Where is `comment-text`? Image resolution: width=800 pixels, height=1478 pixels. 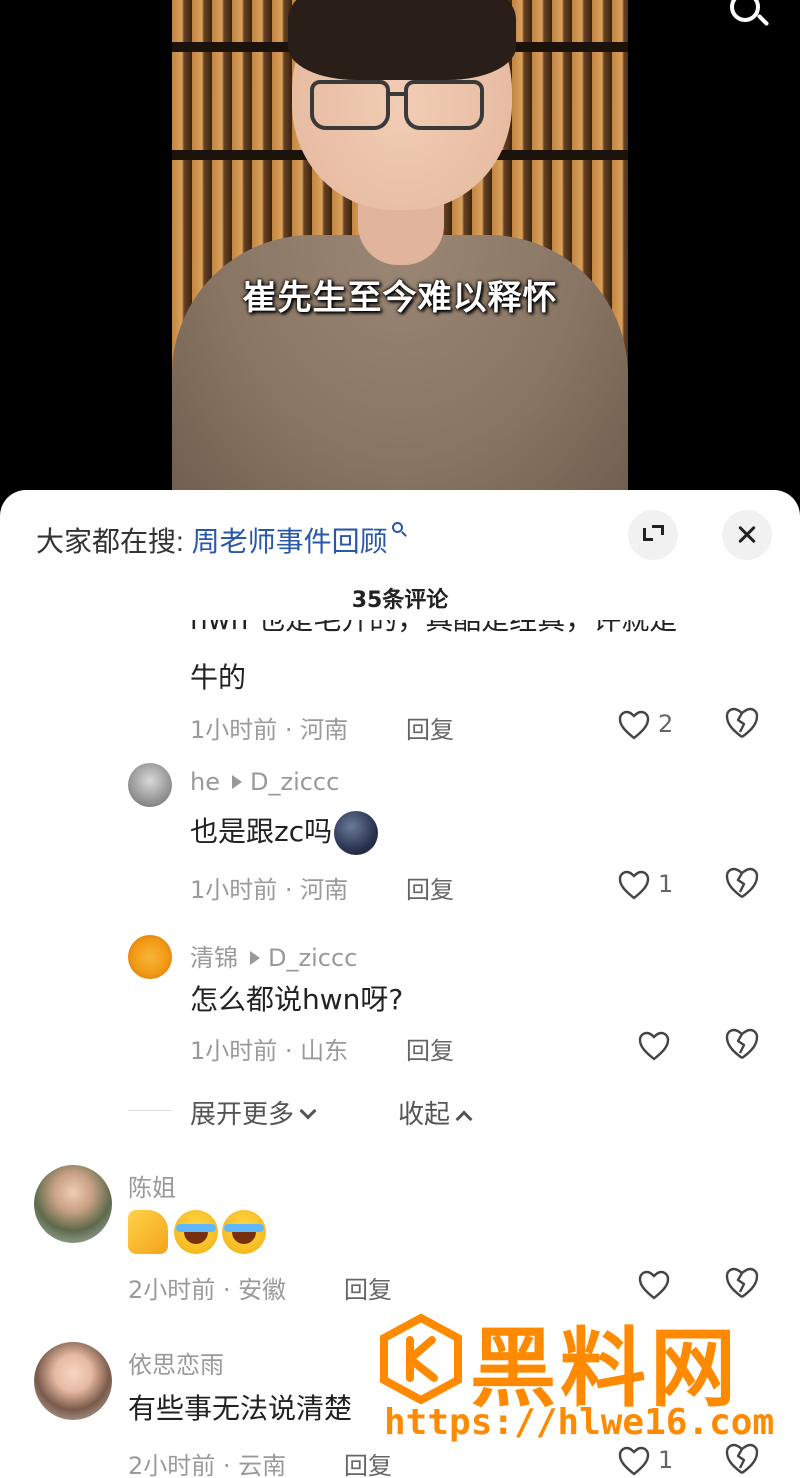 comment-text is located at coordinates (197, 1232).